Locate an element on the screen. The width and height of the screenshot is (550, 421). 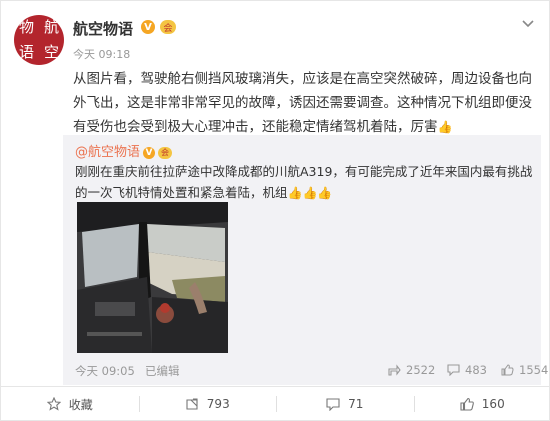
repost-share-count: 2522 is located at coordinates (411, 370).